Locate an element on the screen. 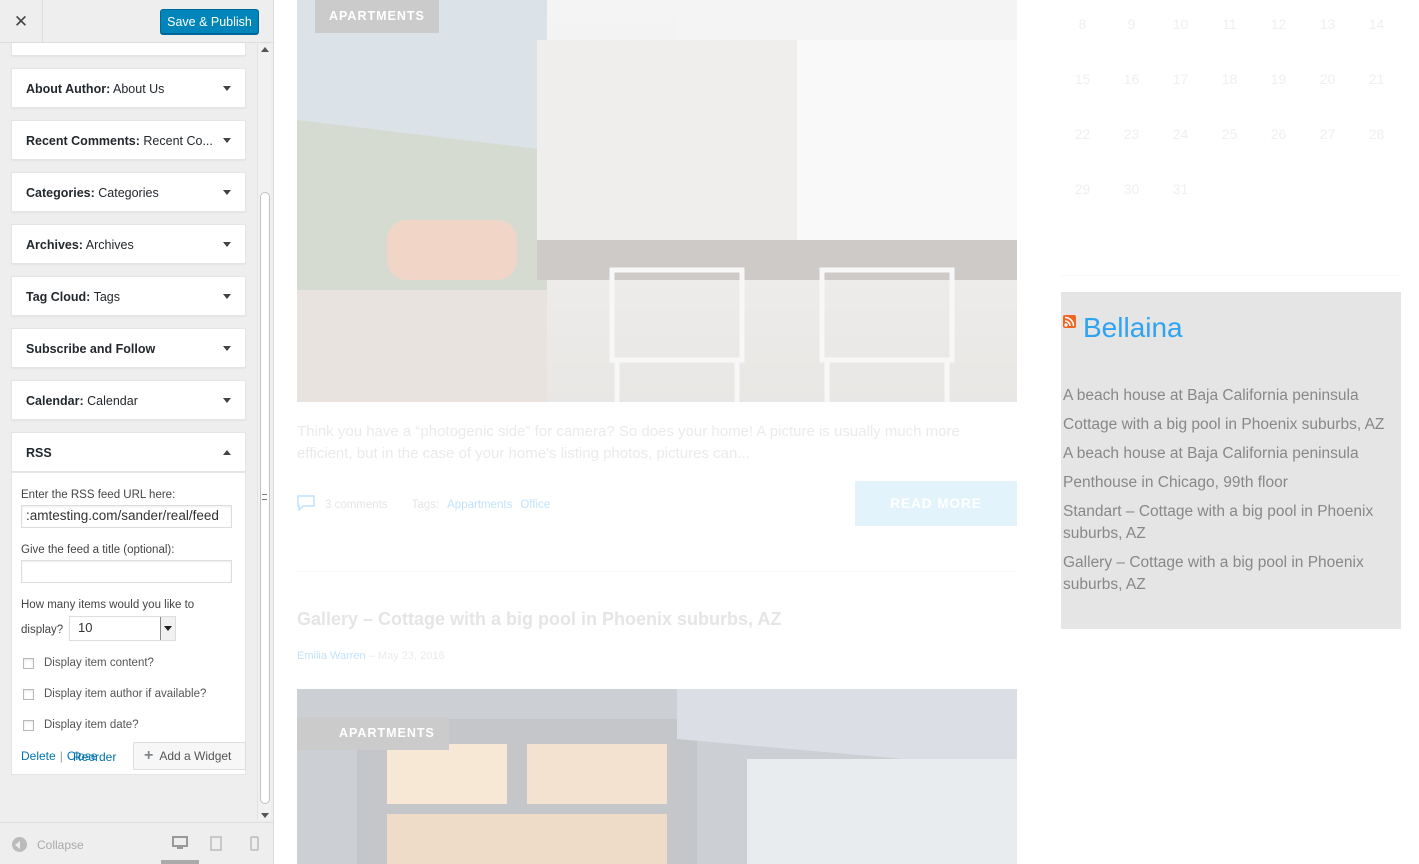  calendar-day: 8 is located at coordinates (1082, 24).